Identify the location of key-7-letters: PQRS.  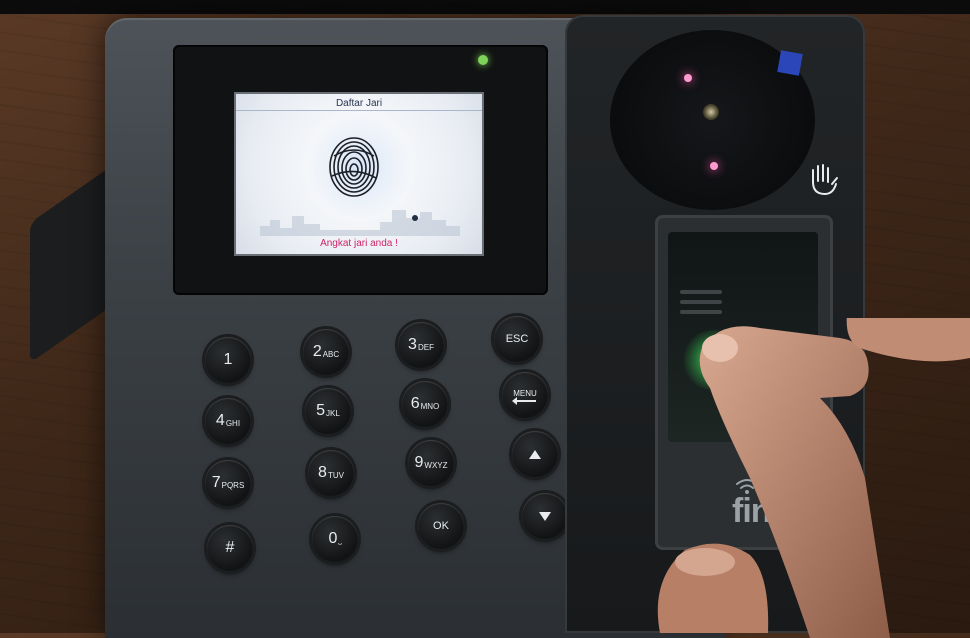
(233, 485).